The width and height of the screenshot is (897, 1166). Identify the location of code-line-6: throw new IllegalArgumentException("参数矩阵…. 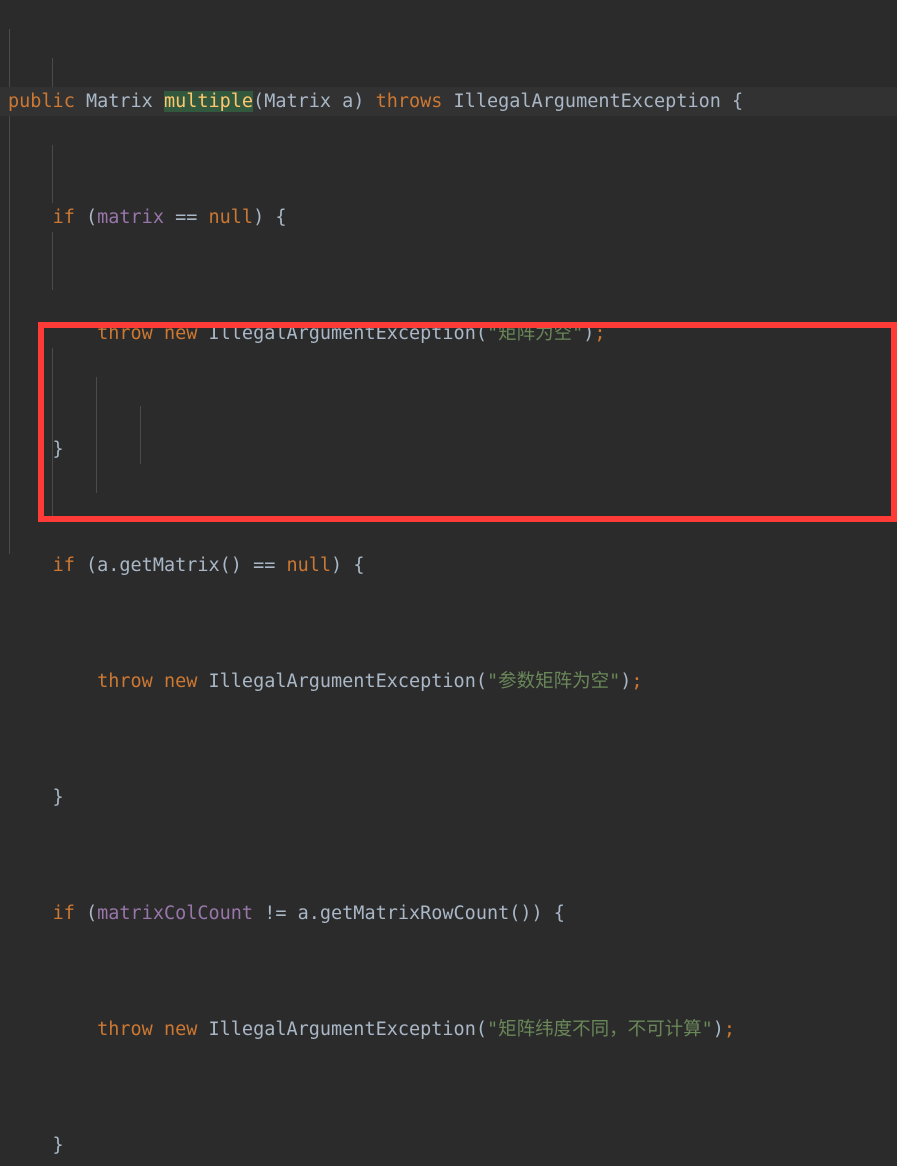
(448, 681).